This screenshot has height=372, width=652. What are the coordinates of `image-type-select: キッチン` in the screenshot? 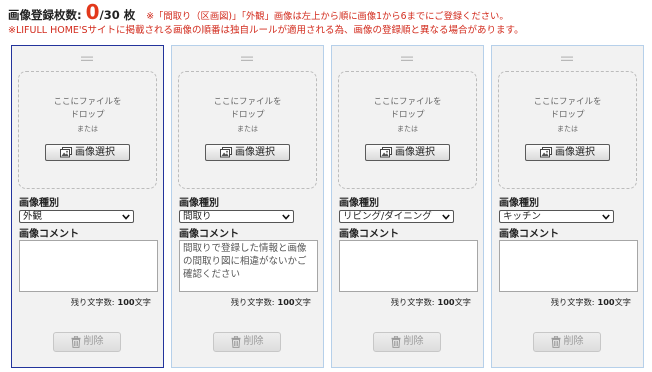 It's located at (556, 216).